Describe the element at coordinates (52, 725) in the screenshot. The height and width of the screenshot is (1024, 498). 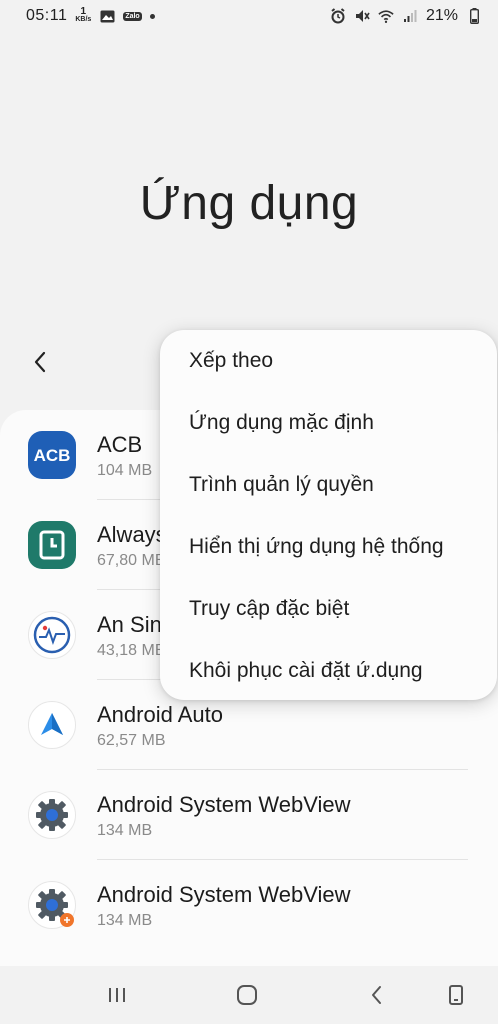
I see `android-auto-icon` at that location.